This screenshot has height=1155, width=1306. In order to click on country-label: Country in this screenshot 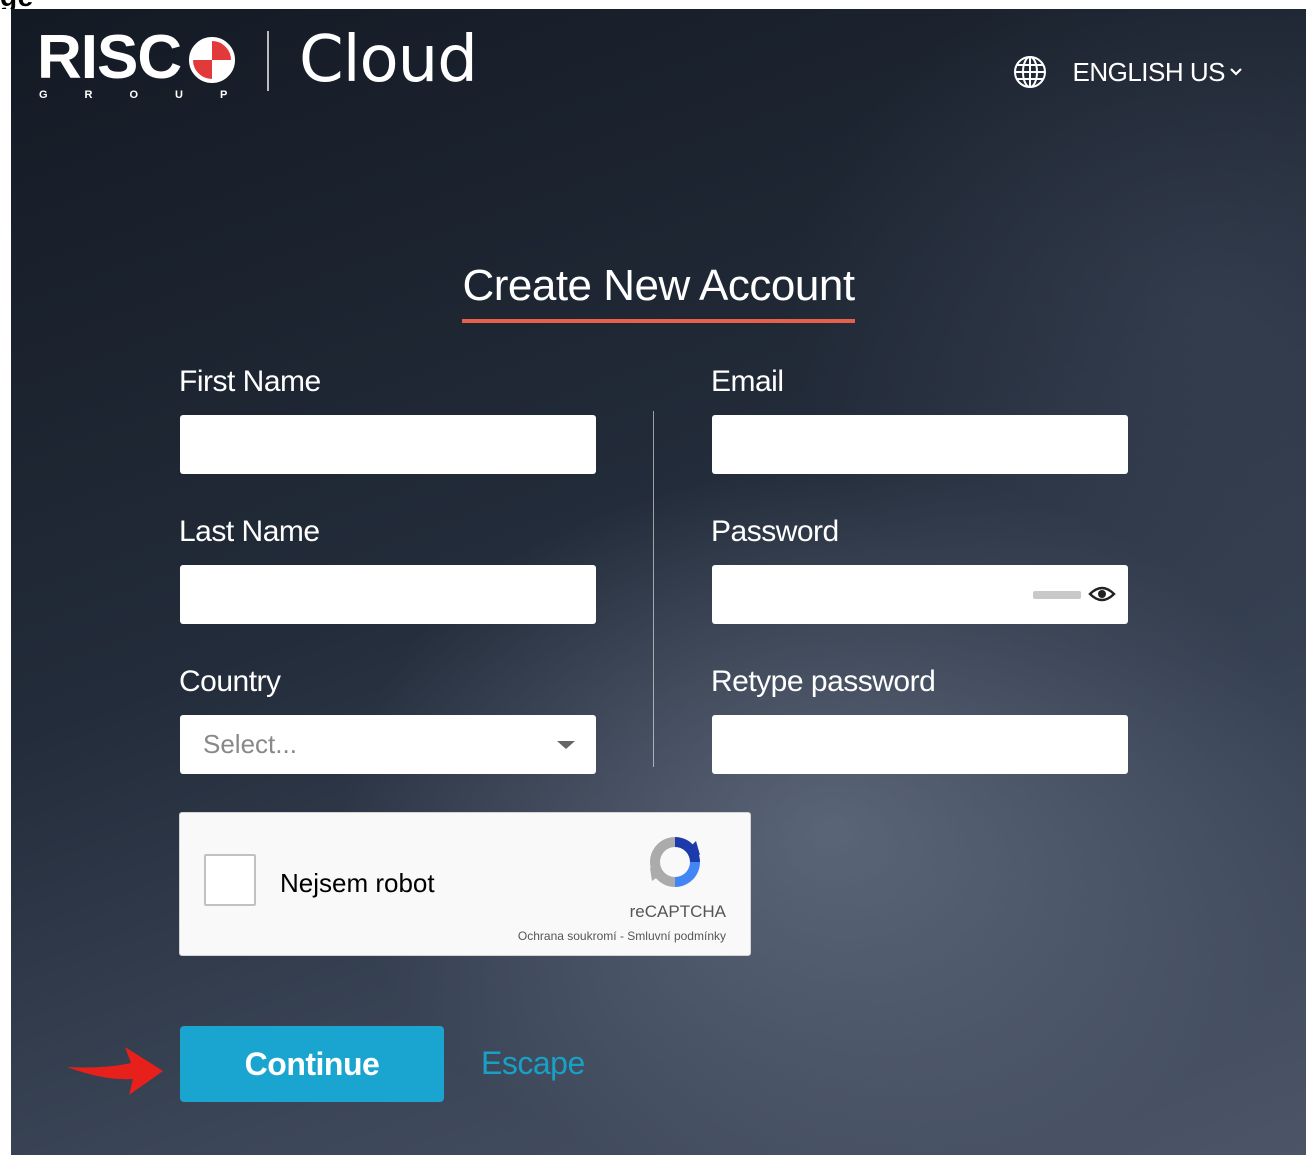, I will do `click(230, 681)`.